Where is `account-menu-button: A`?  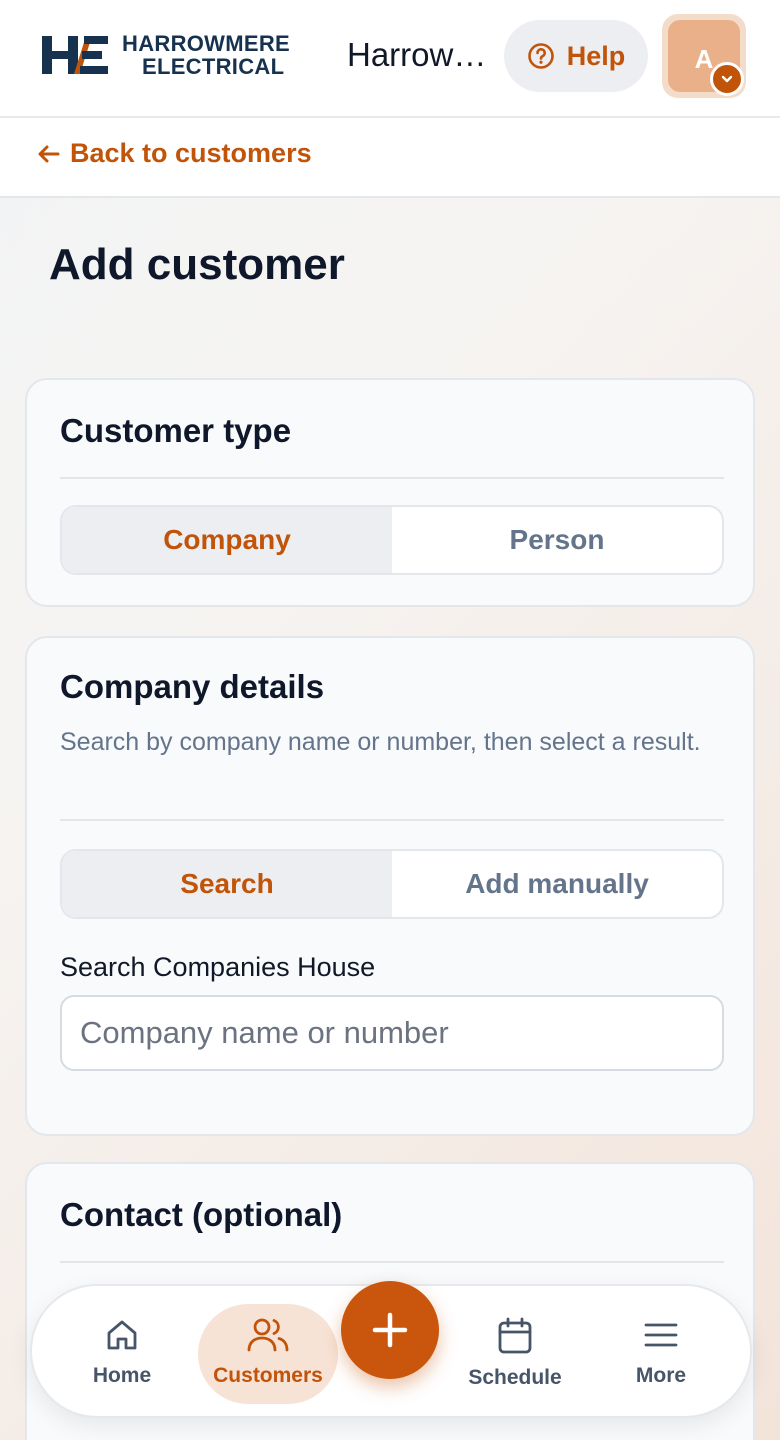 account-menu-button: A is located at coordinates (704, 56).